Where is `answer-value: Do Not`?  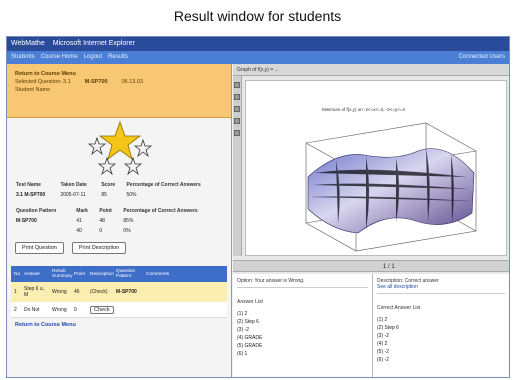 answer-value: Do Not is located at coordinates (32, 309).